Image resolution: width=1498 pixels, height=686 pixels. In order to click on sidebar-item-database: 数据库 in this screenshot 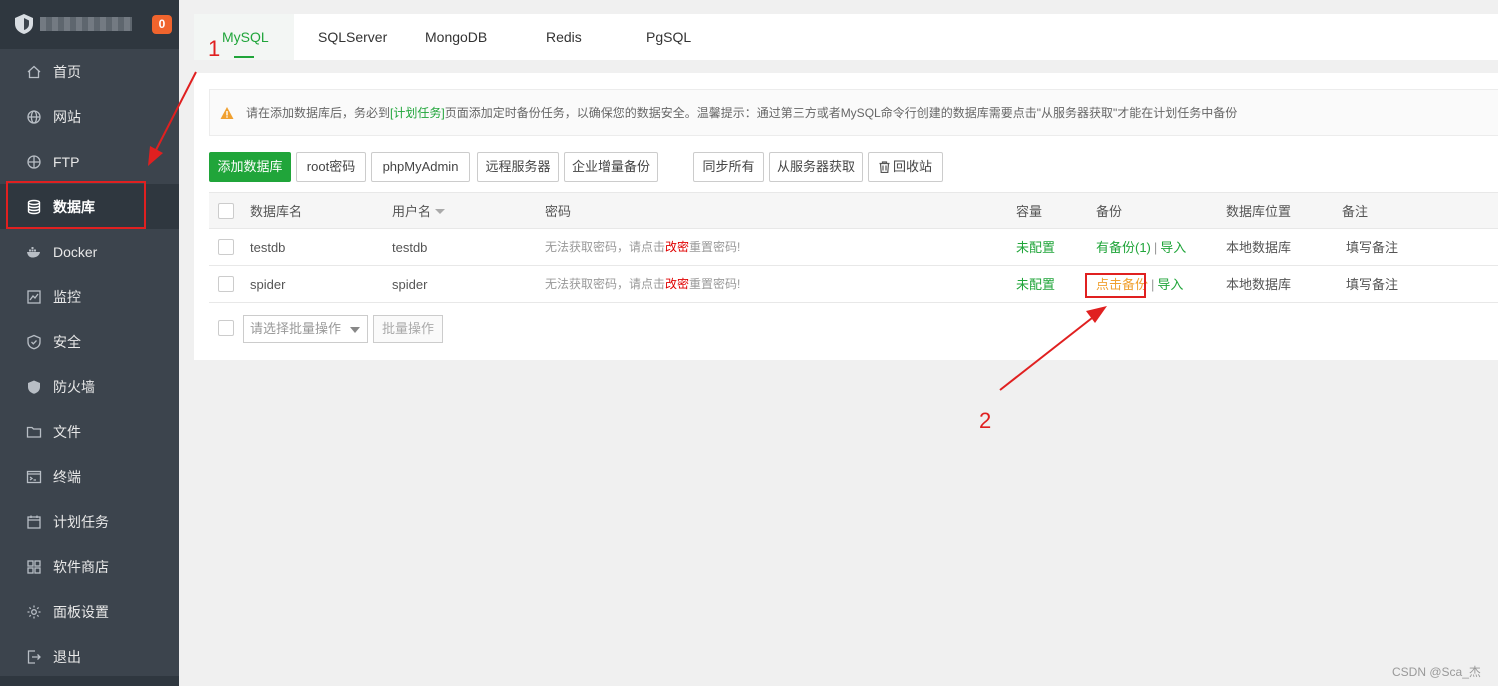, I will do `click(89, 206)`.